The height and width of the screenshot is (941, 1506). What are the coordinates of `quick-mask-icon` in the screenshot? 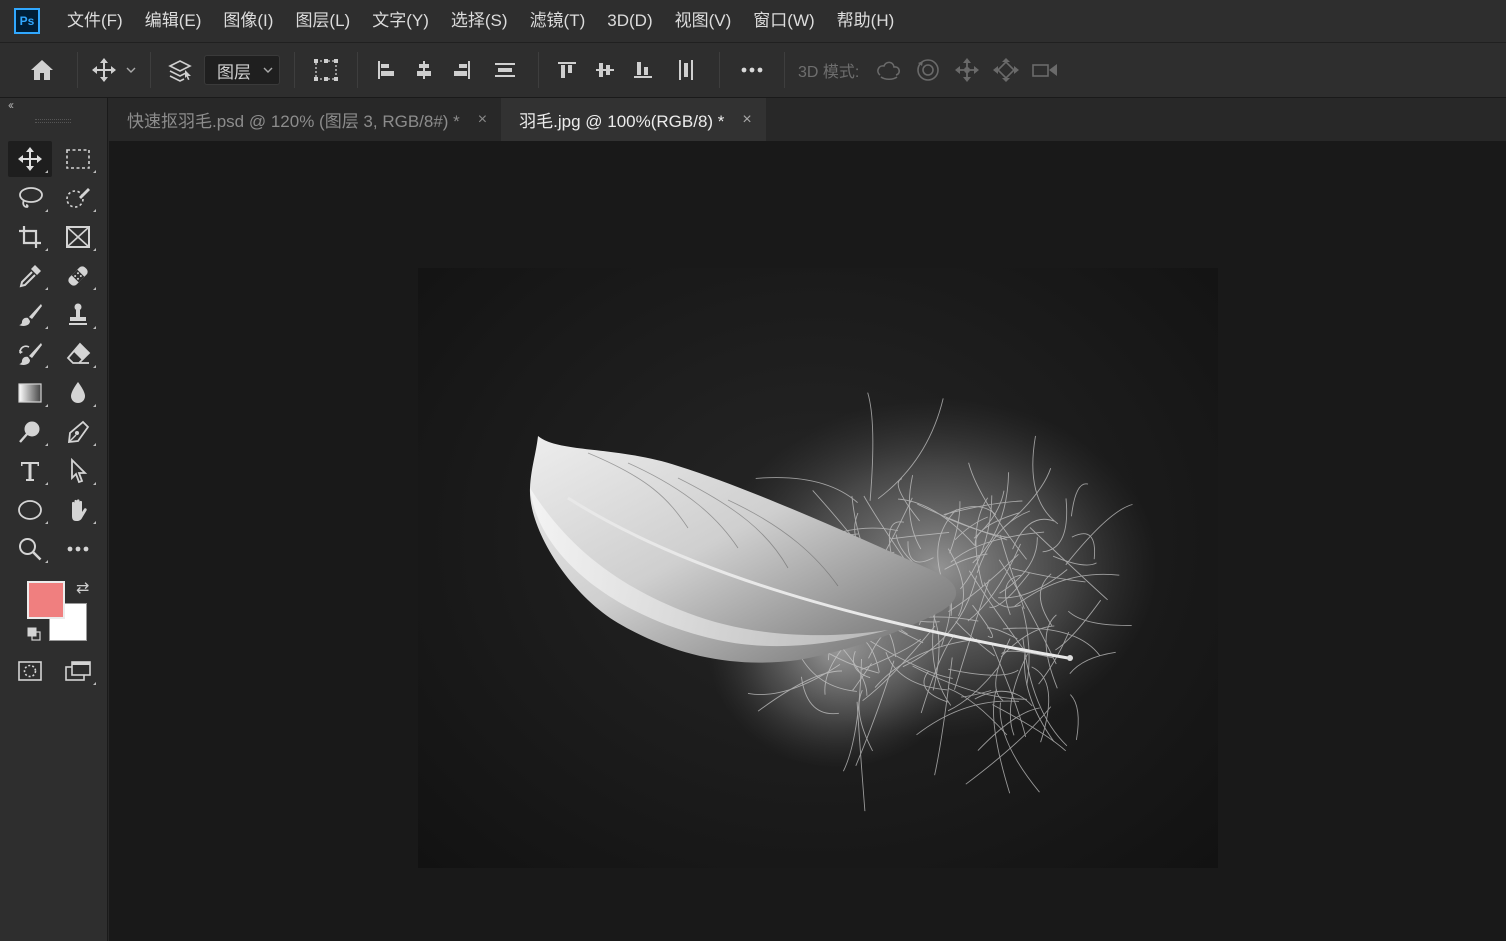 It's located at (30, 671).